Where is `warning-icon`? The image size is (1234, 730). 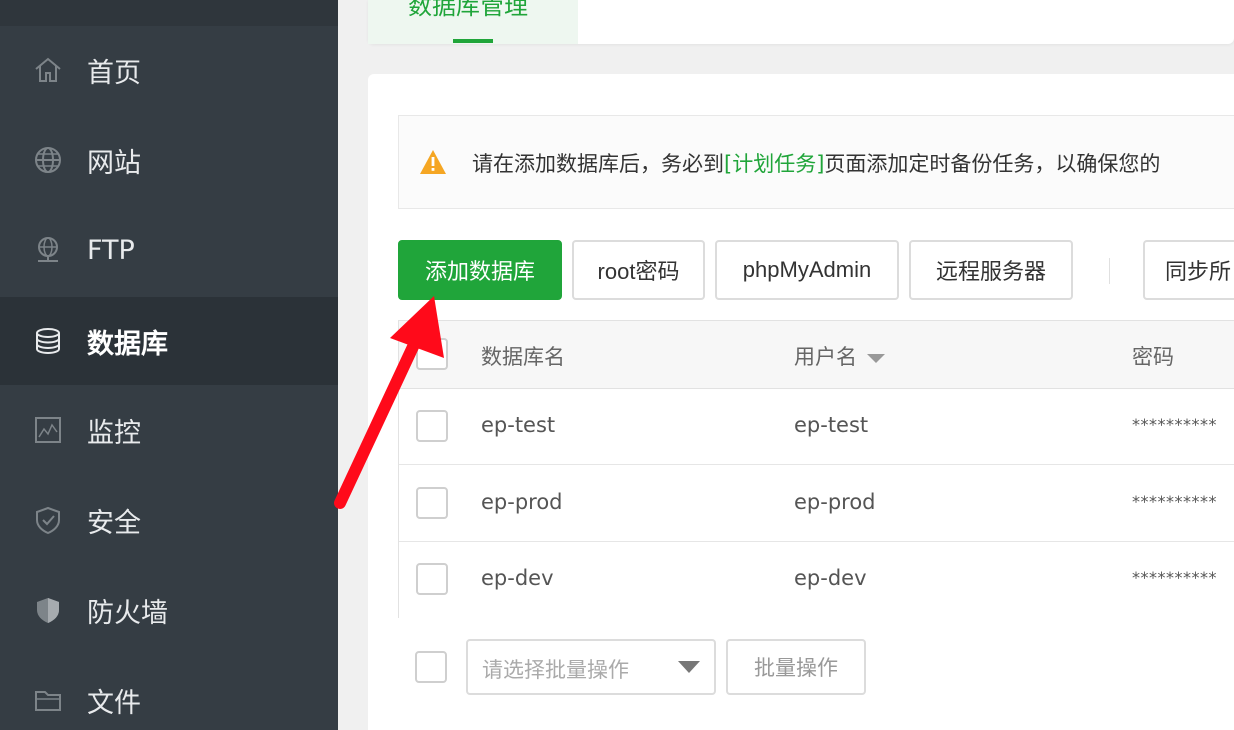 warning-icon is located at coordinates (433, 164).